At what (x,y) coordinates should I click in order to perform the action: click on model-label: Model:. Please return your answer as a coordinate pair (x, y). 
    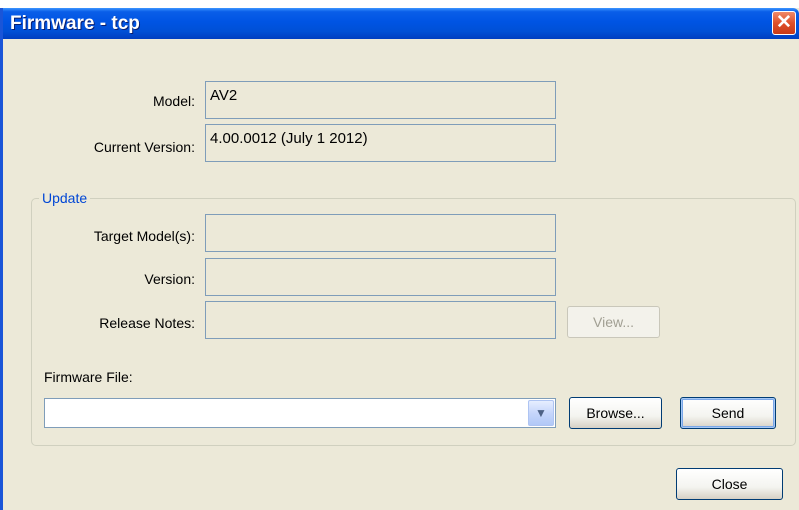
    Looking at the image, I should click on (173, 101).